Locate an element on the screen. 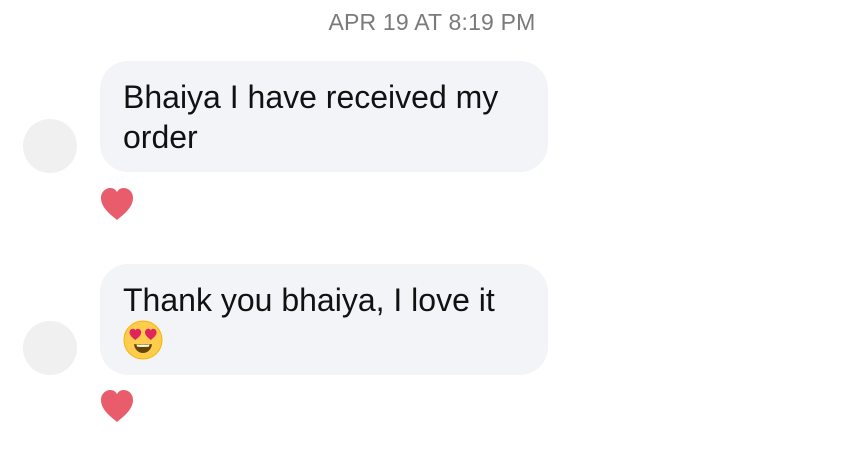  message-bubble: Thank you bhaiya, I love it is located at coordinates (324, 319).